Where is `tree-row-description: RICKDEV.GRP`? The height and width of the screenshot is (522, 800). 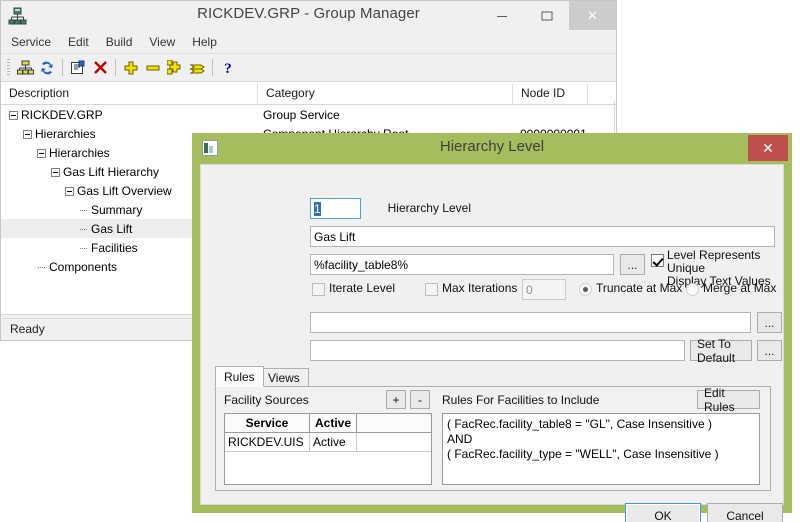 tree-row-description: RICKDEV.GRP is located at coordinates (52, 115).